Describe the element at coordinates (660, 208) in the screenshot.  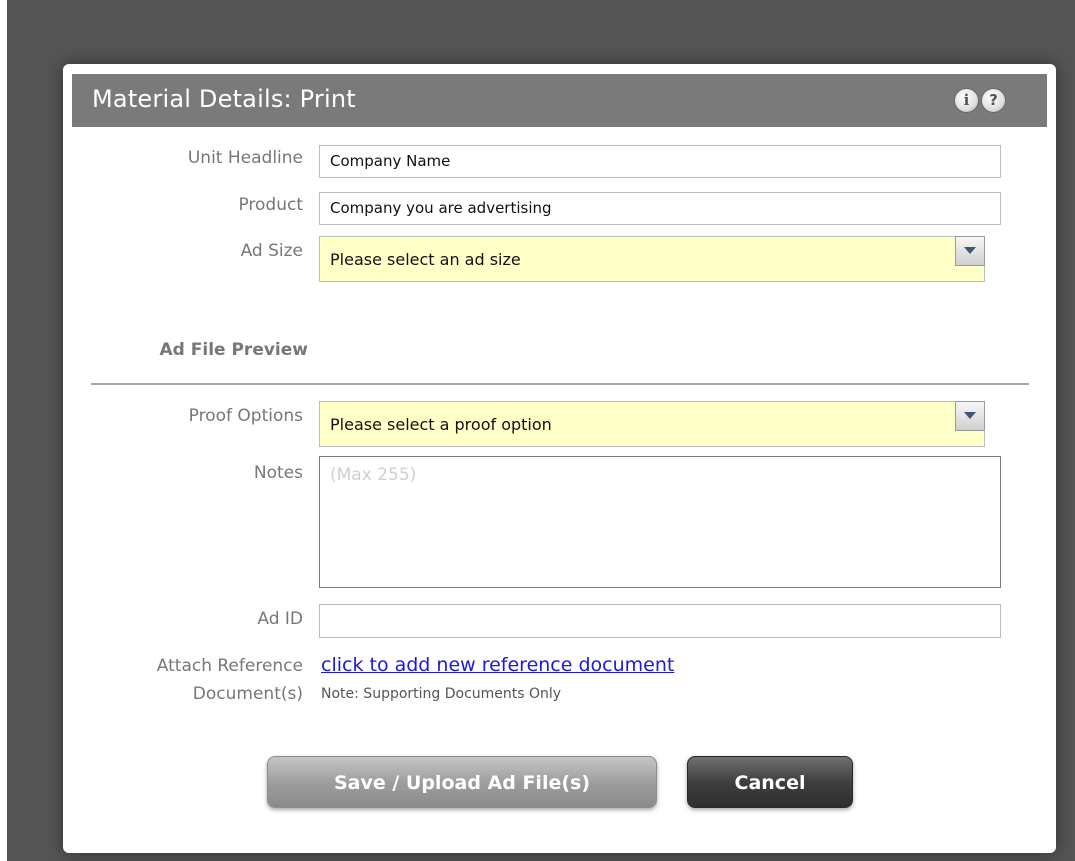
I see `product-input: Company you are advertising` at that location.